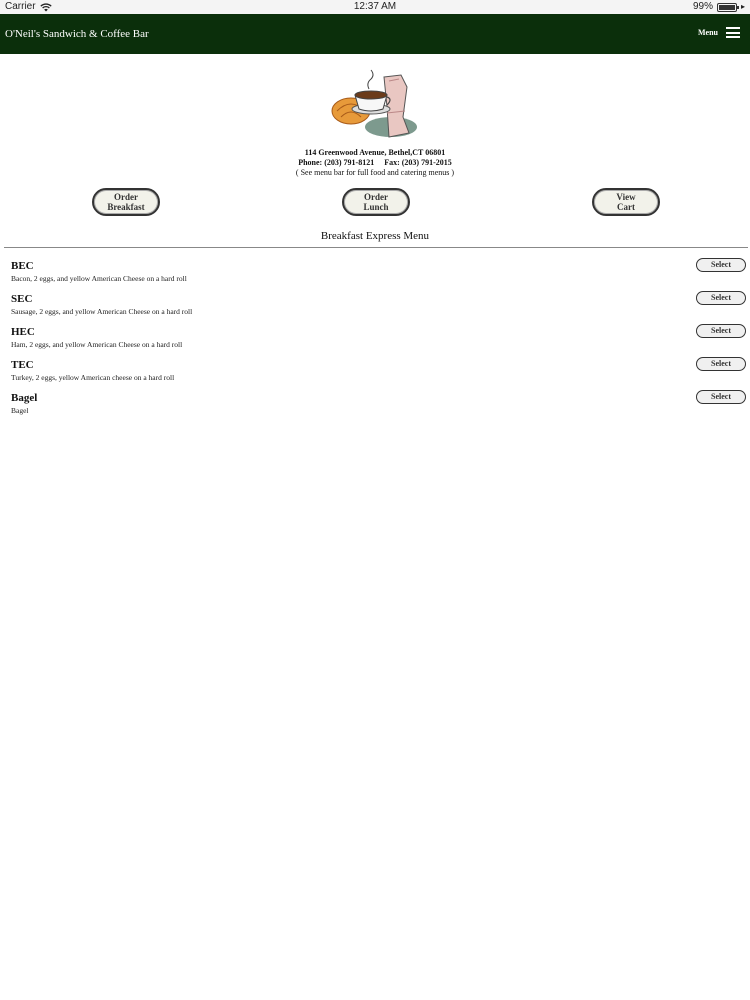 The width and height of the screenshot is (750, 1000). I want to click on item-name: BEC, so click(22, 266).